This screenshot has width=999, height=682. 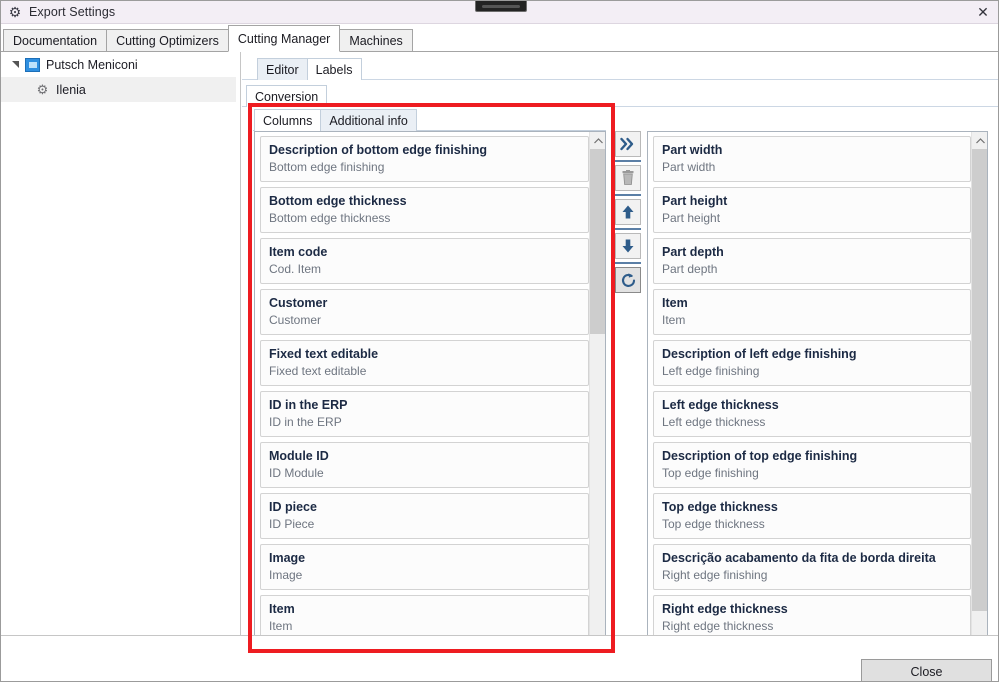 I want to click on selected-column-item-subtitle: Part width, so click(x=689, y=167).